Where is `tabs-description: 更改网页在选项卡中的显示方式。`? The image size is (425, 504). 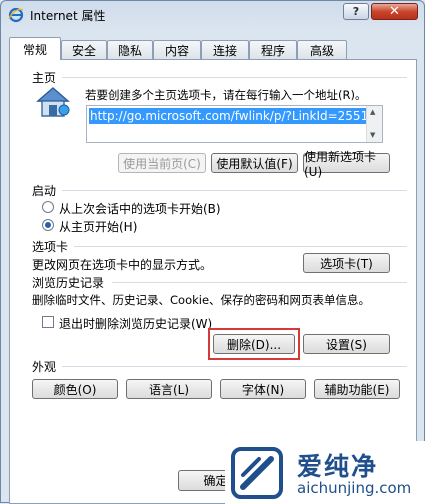
tabs-description: 更改网页在选项卡中的显示方式。 is located at coordinates (122, 265).